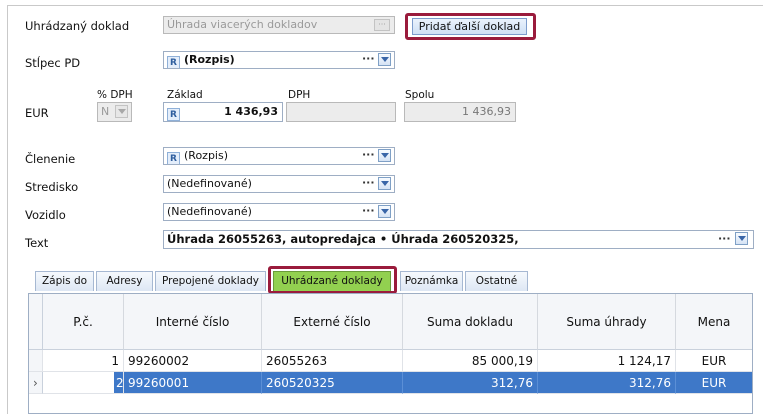 Image resolution: width=763 pixels, height=414 pixels. Describe the element at coordinates (470, 322) in the screenshot. I see `column-header-suma-dokladu: Suma dokladu` at that location.